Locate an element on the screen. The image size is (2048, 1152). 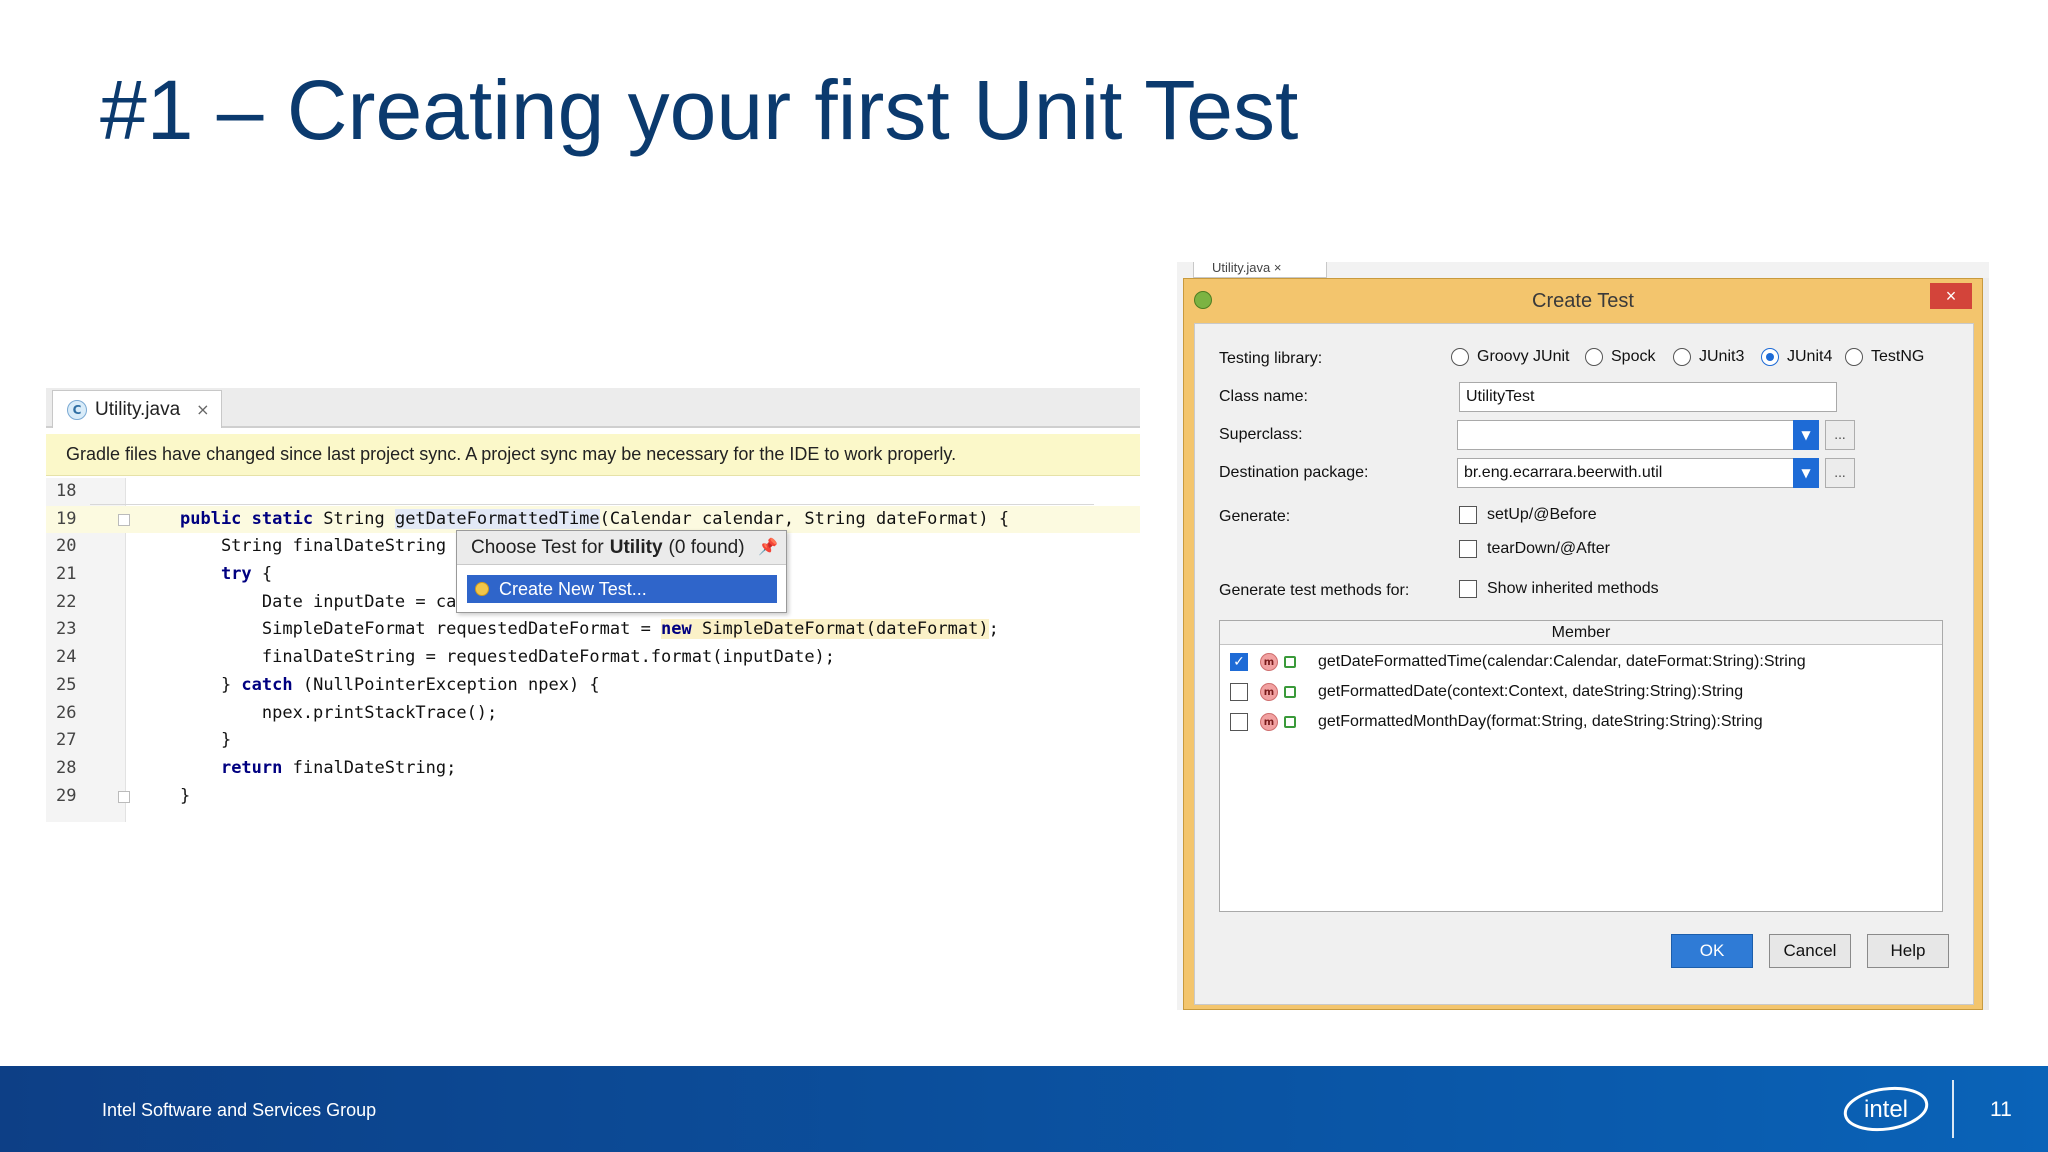
radio-spock: Spock is located at coordinates (1620, 357).